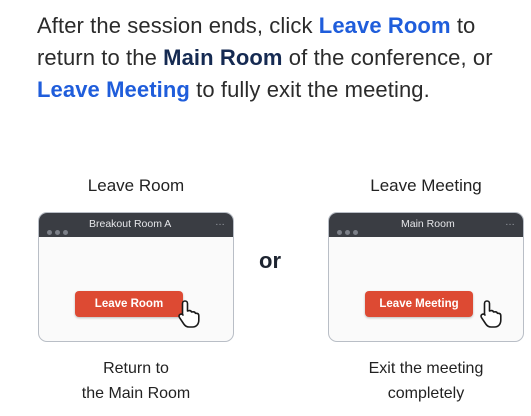 Image resolution: width=531 pixels, height=416 pixels. What do you see at coordinates (136, 368) in the screenshot?
I see `caption-line-1: Return to` at bounding box center [136, 368].